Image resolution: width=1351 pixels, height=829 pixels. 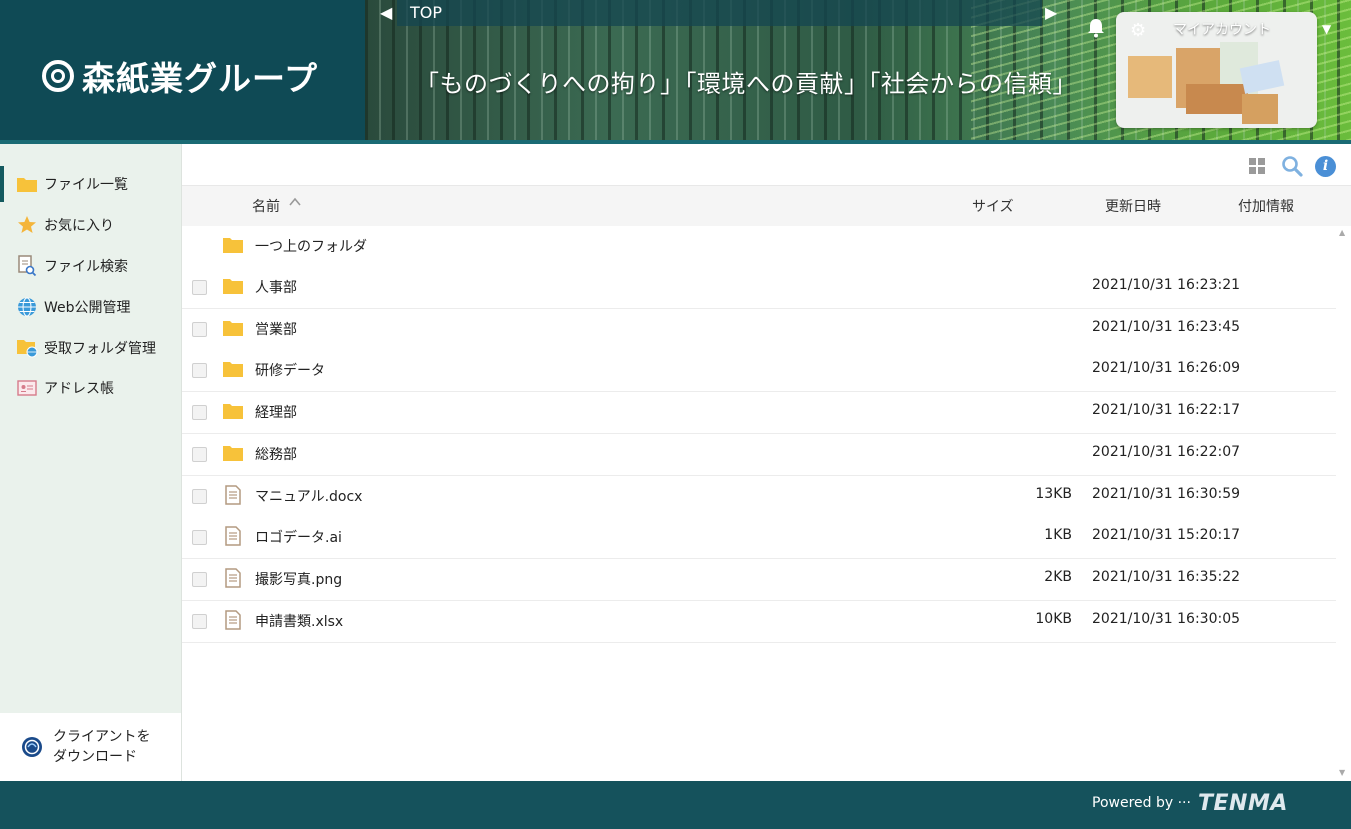 What do you see at coordinates (299, 621) in the screenshot?
I see `file-name: 申請書類.xlsx` at bounding box center [299, 621].